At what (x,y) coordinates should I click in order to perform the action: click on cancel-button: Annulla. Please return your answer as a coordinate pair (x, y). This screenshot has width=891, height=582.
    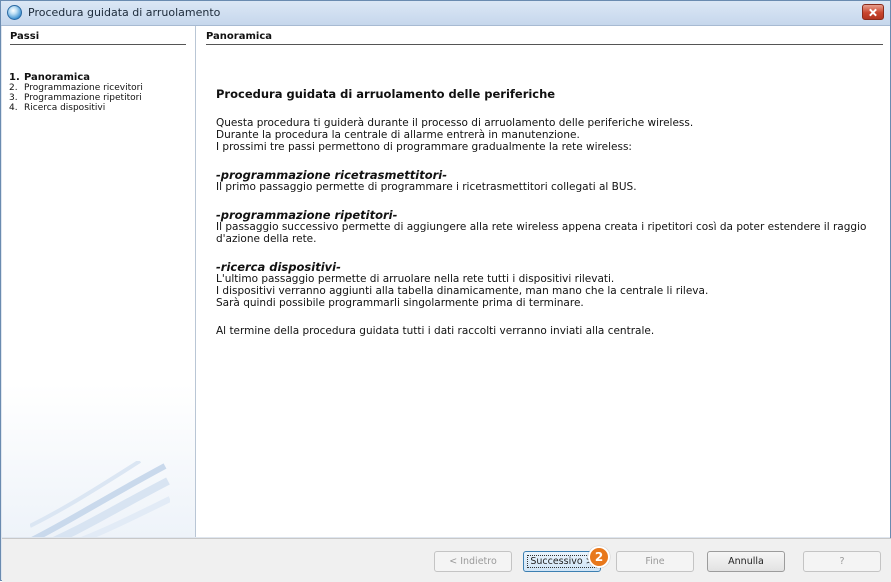
    Looking at the image, I should click on (746, 561).